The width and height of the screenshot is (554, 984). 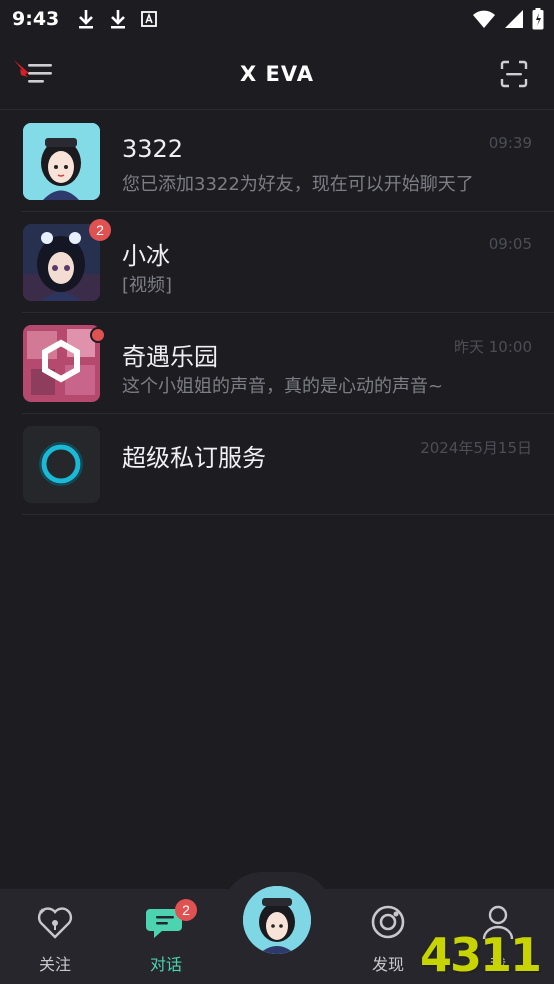 I want to click on tab-label: 关注, so click(x=54, y=964).